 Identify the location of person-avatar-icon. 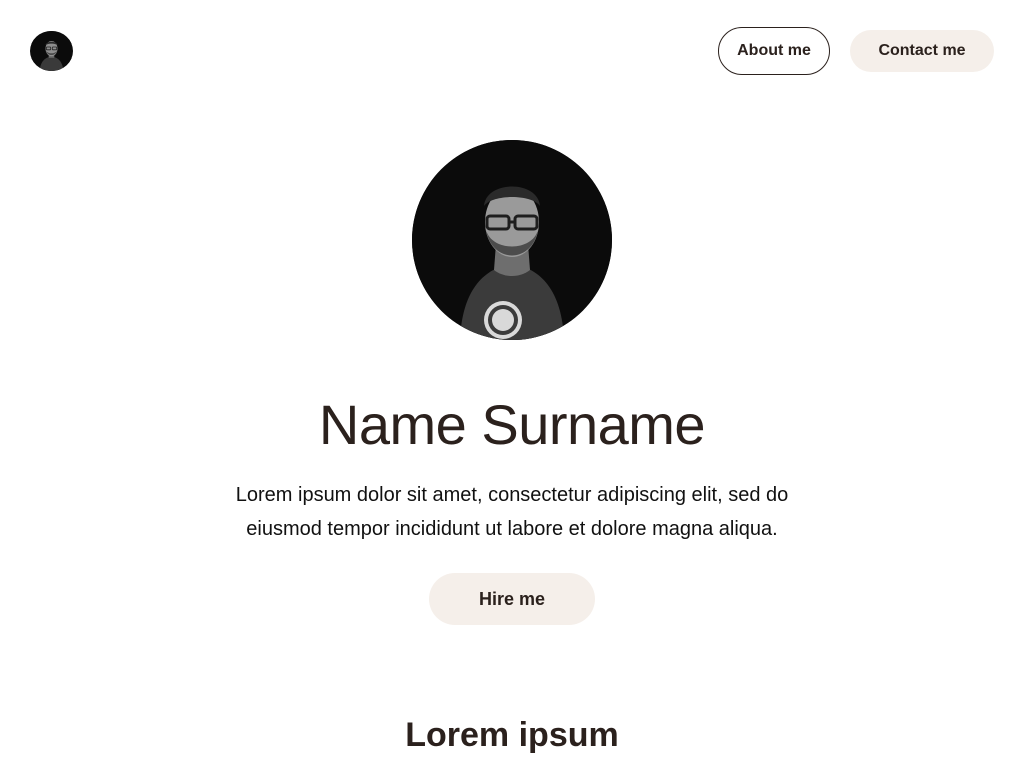
(51, 51).